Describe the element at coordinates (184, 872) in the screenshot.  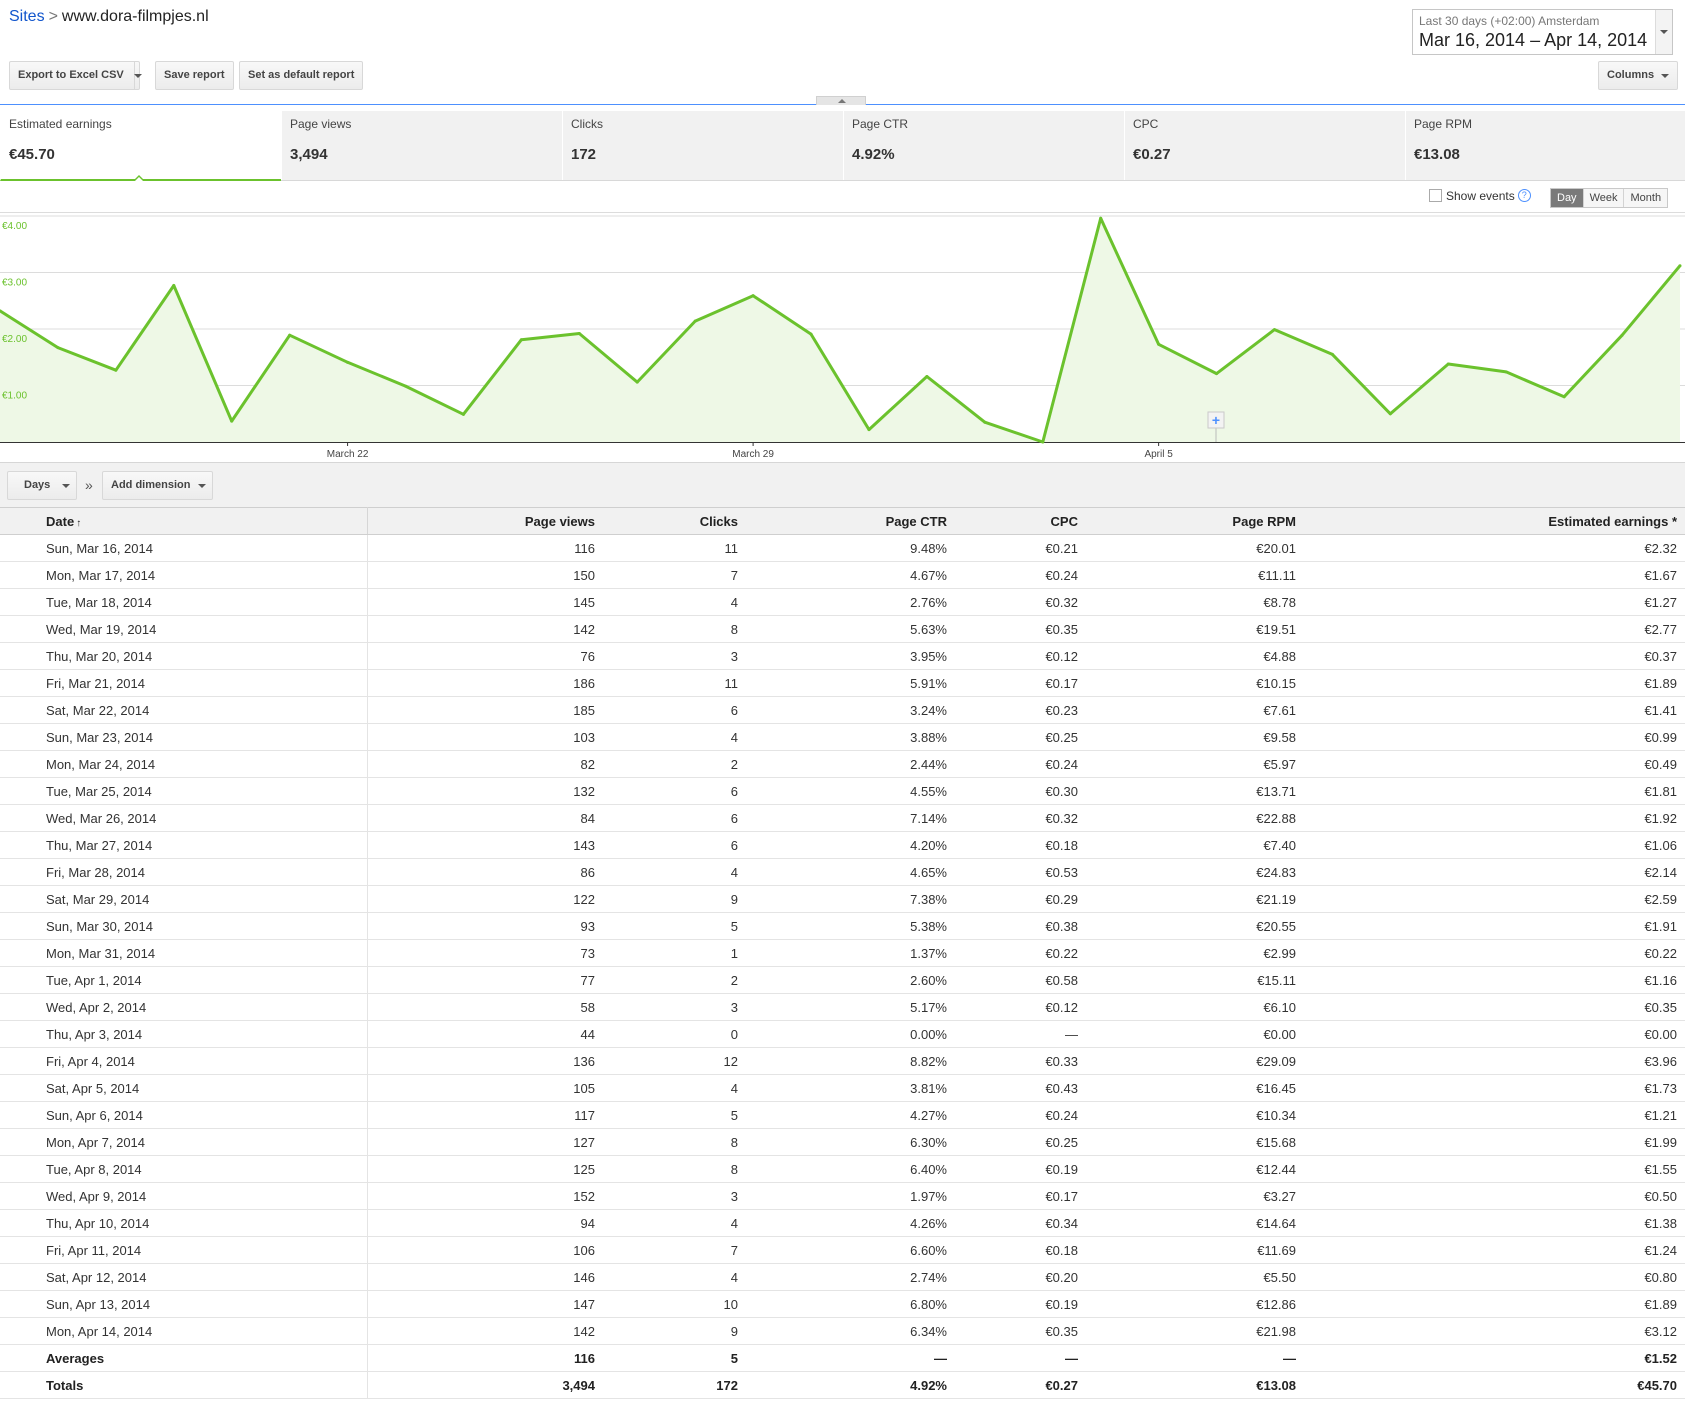
I see `cell-date: Fri, Mar 28, 2014` at that location.